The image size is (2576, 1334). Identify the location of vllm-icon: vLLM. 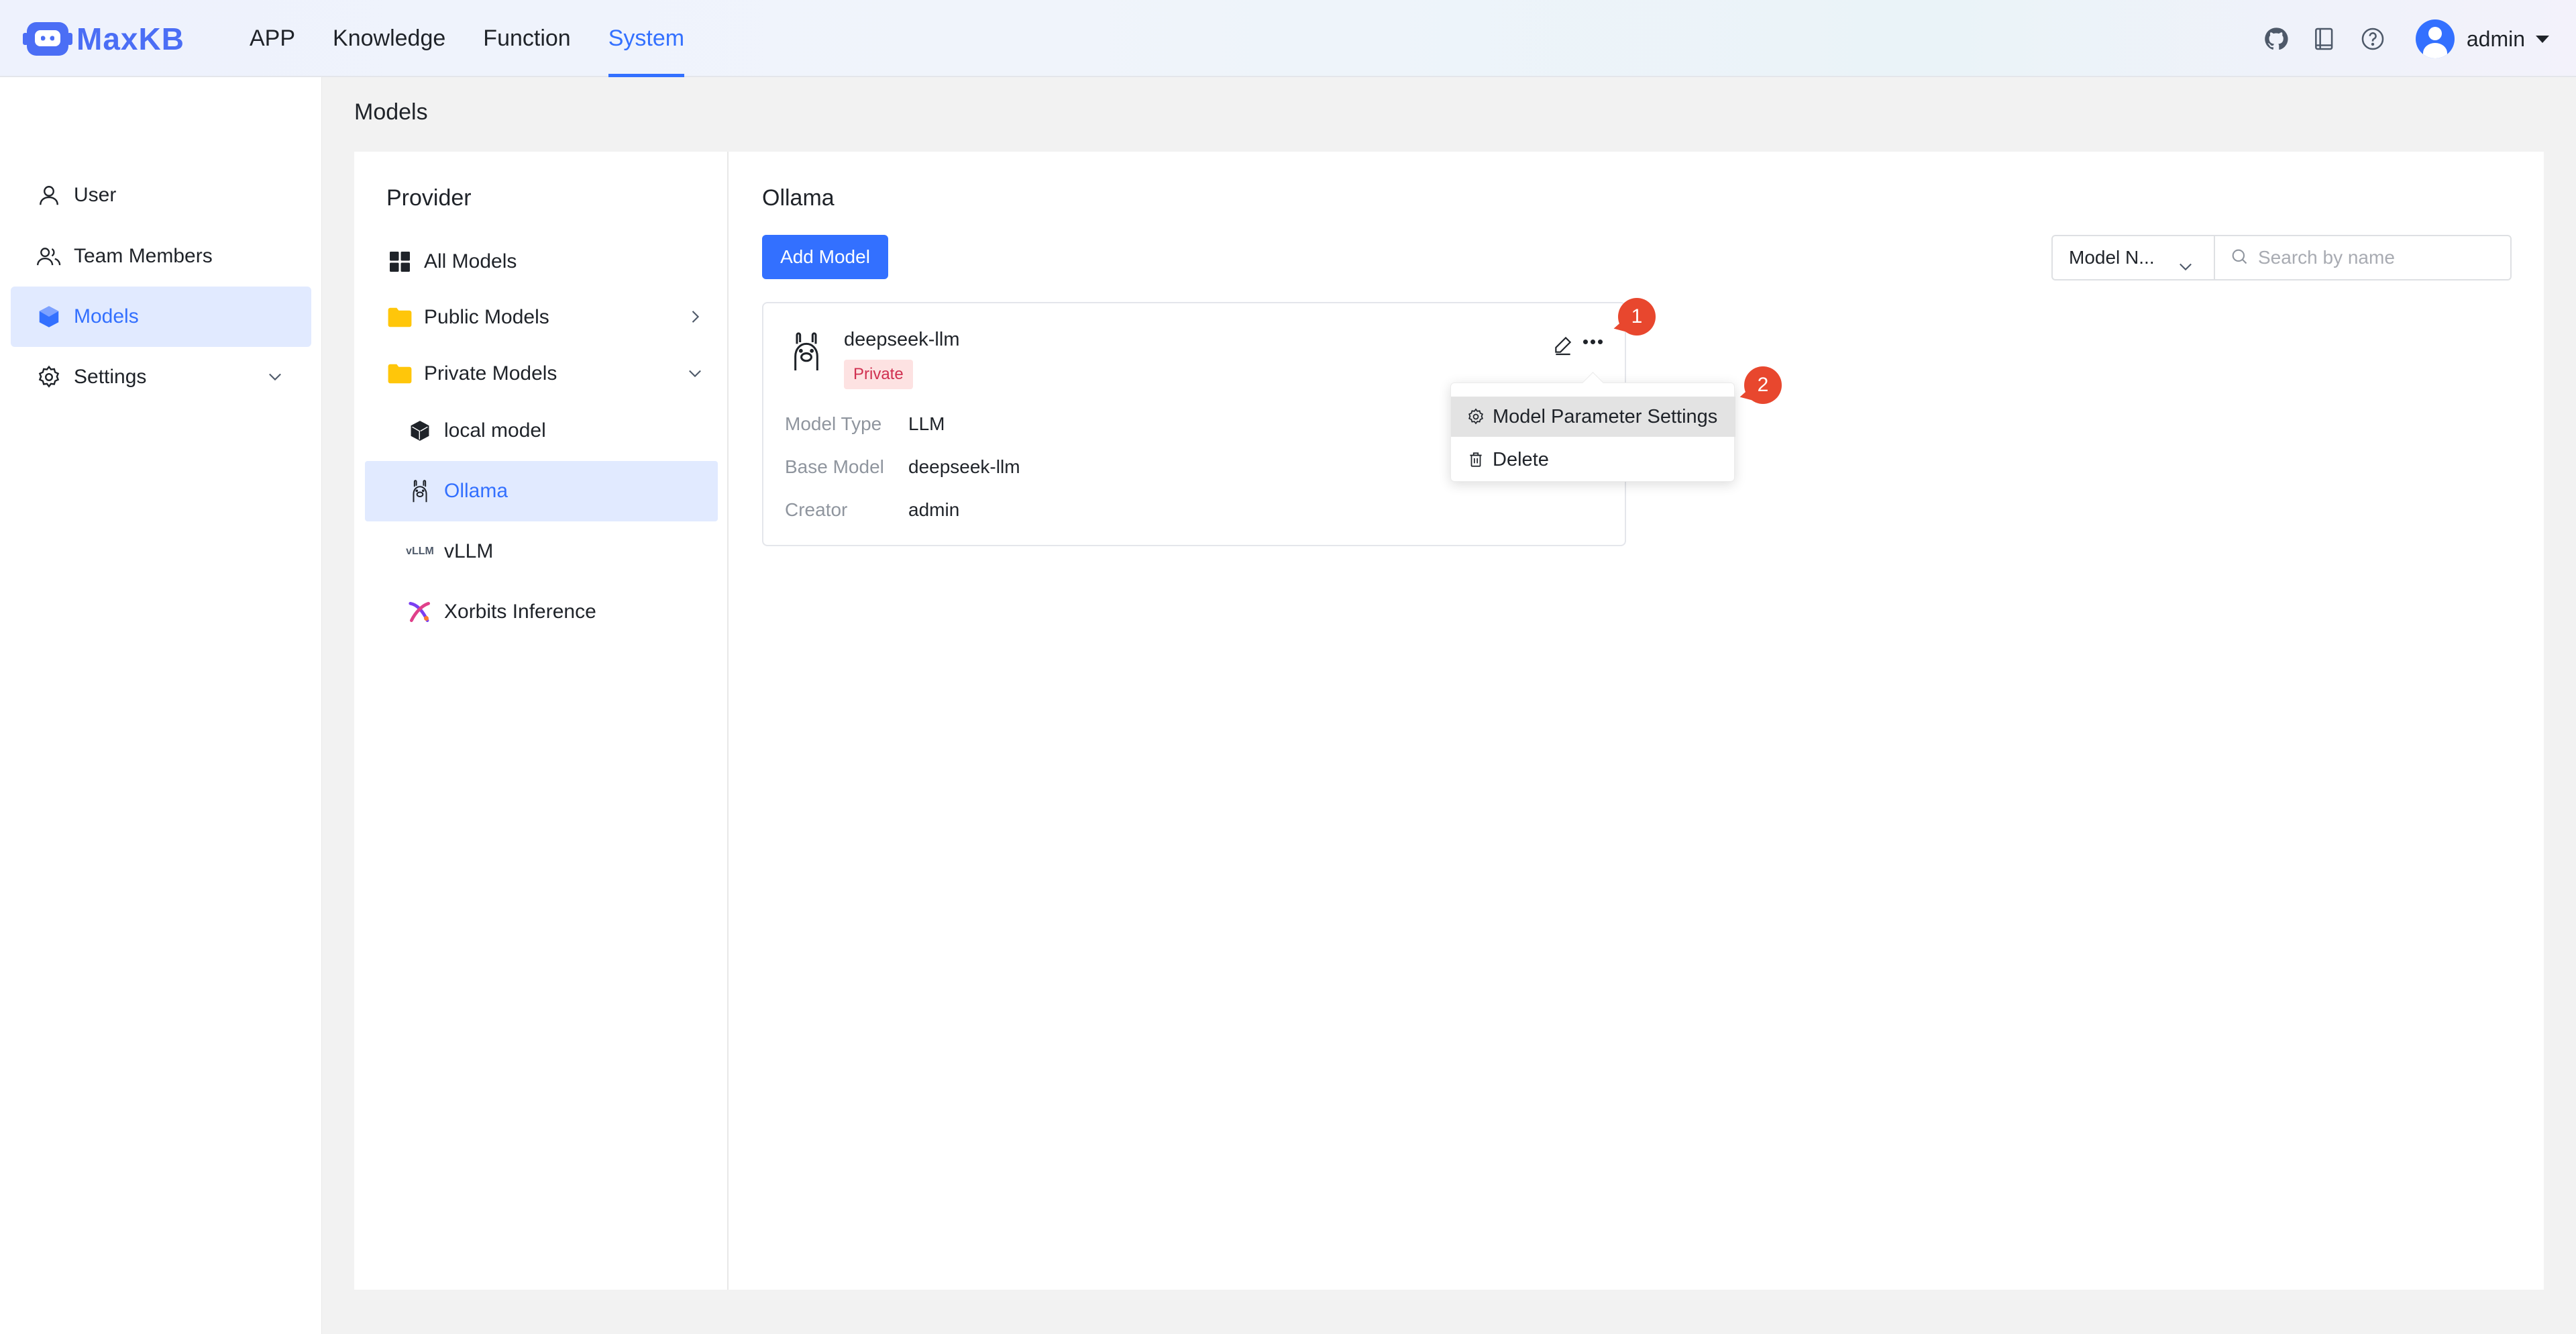
(420, 551).